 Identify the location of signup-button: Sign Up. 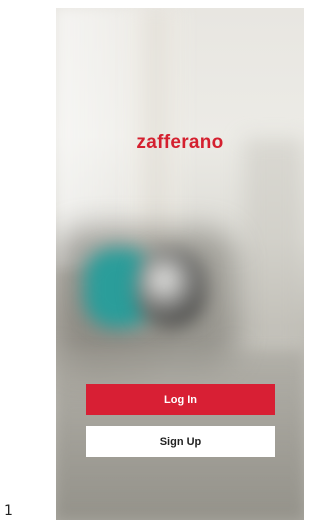
(180, 441).